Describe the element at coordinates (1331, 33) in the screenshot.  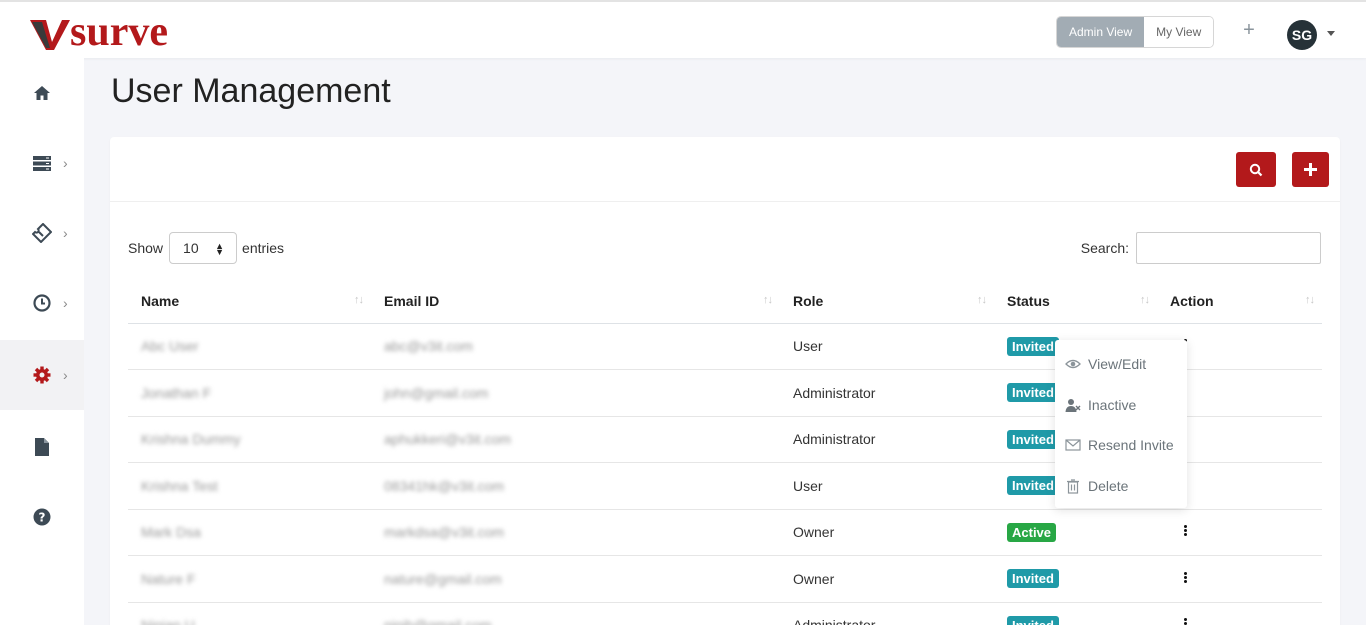
I see `caret-down-icon` at that location.